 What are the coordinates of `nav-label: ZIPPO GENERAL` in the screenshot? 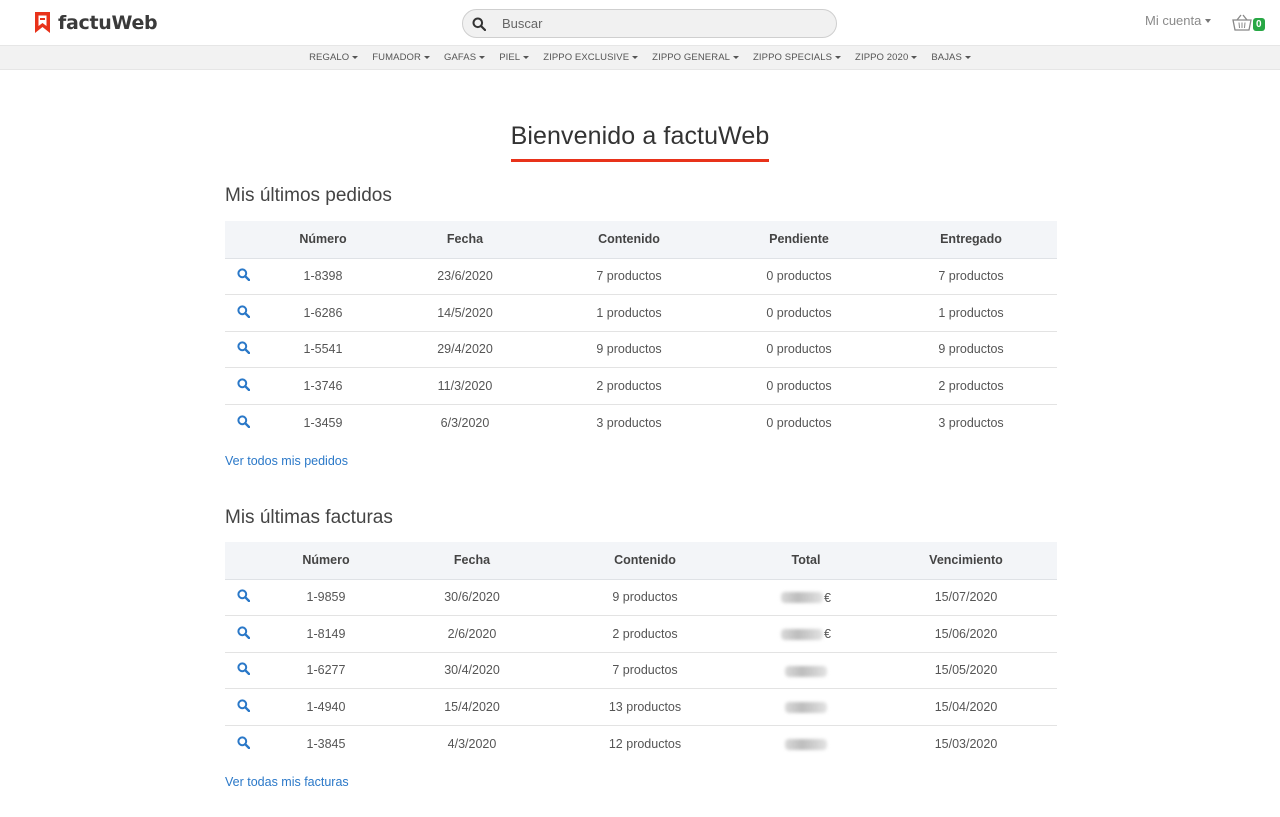 It's located at (691, 57).